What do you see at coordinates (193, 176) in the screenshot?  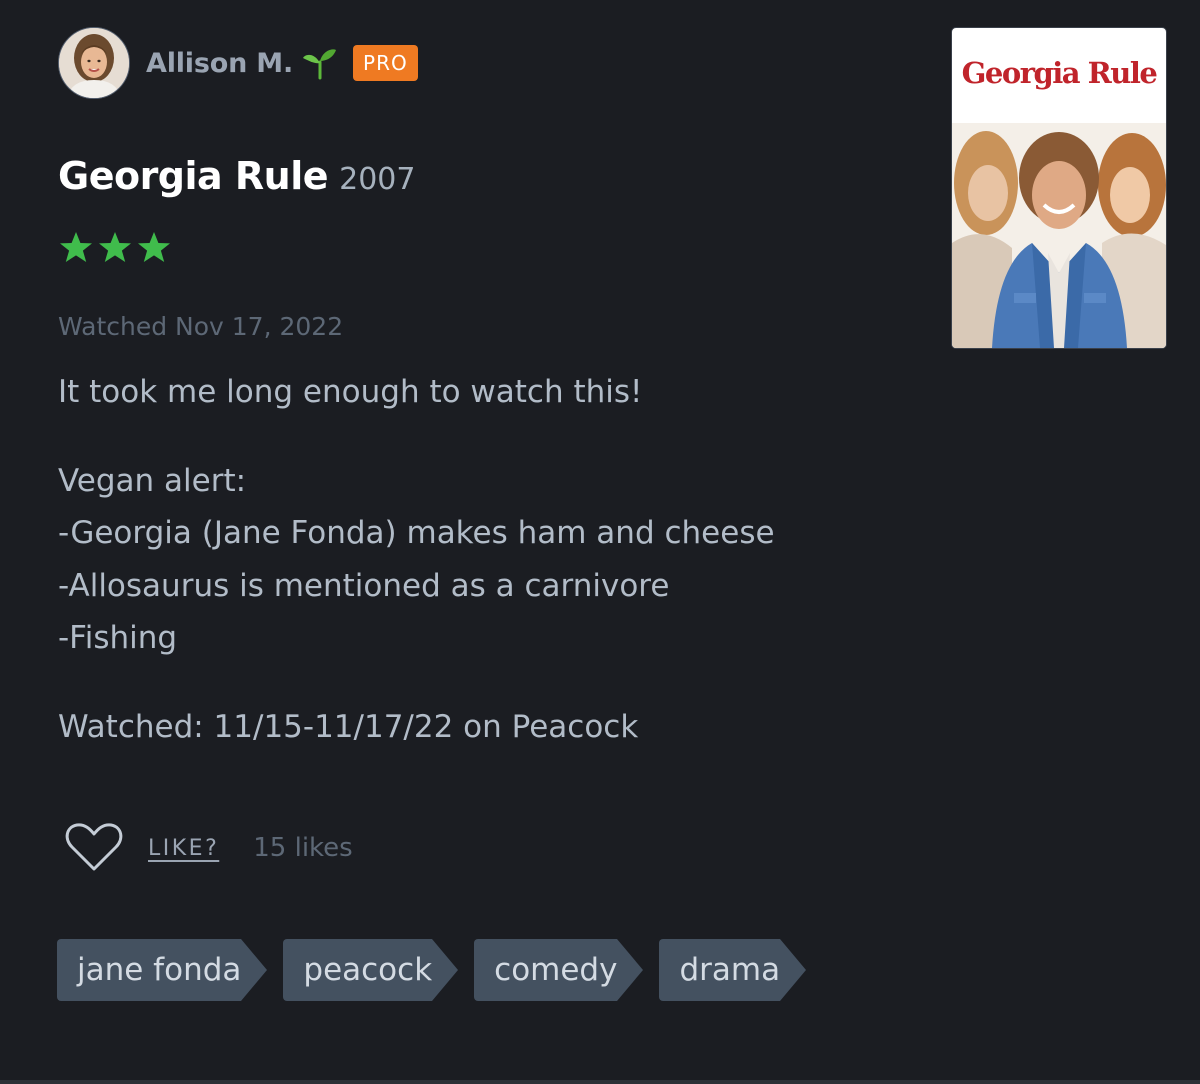 I see `film-title: Georgia Rule` at bounding box center [193, 176].